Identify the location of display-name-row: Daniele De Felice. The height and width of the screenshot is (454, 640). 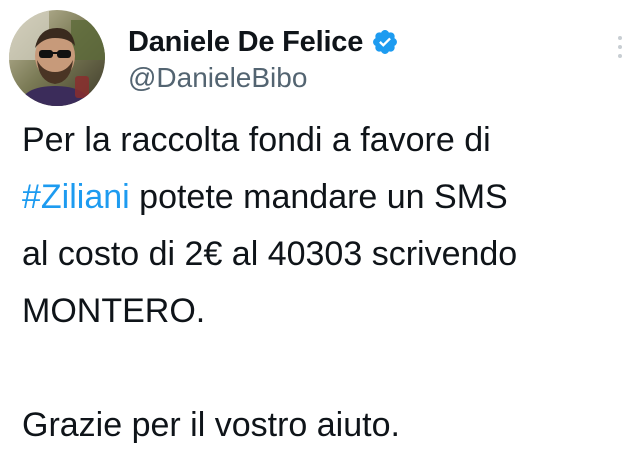
(263, 42).